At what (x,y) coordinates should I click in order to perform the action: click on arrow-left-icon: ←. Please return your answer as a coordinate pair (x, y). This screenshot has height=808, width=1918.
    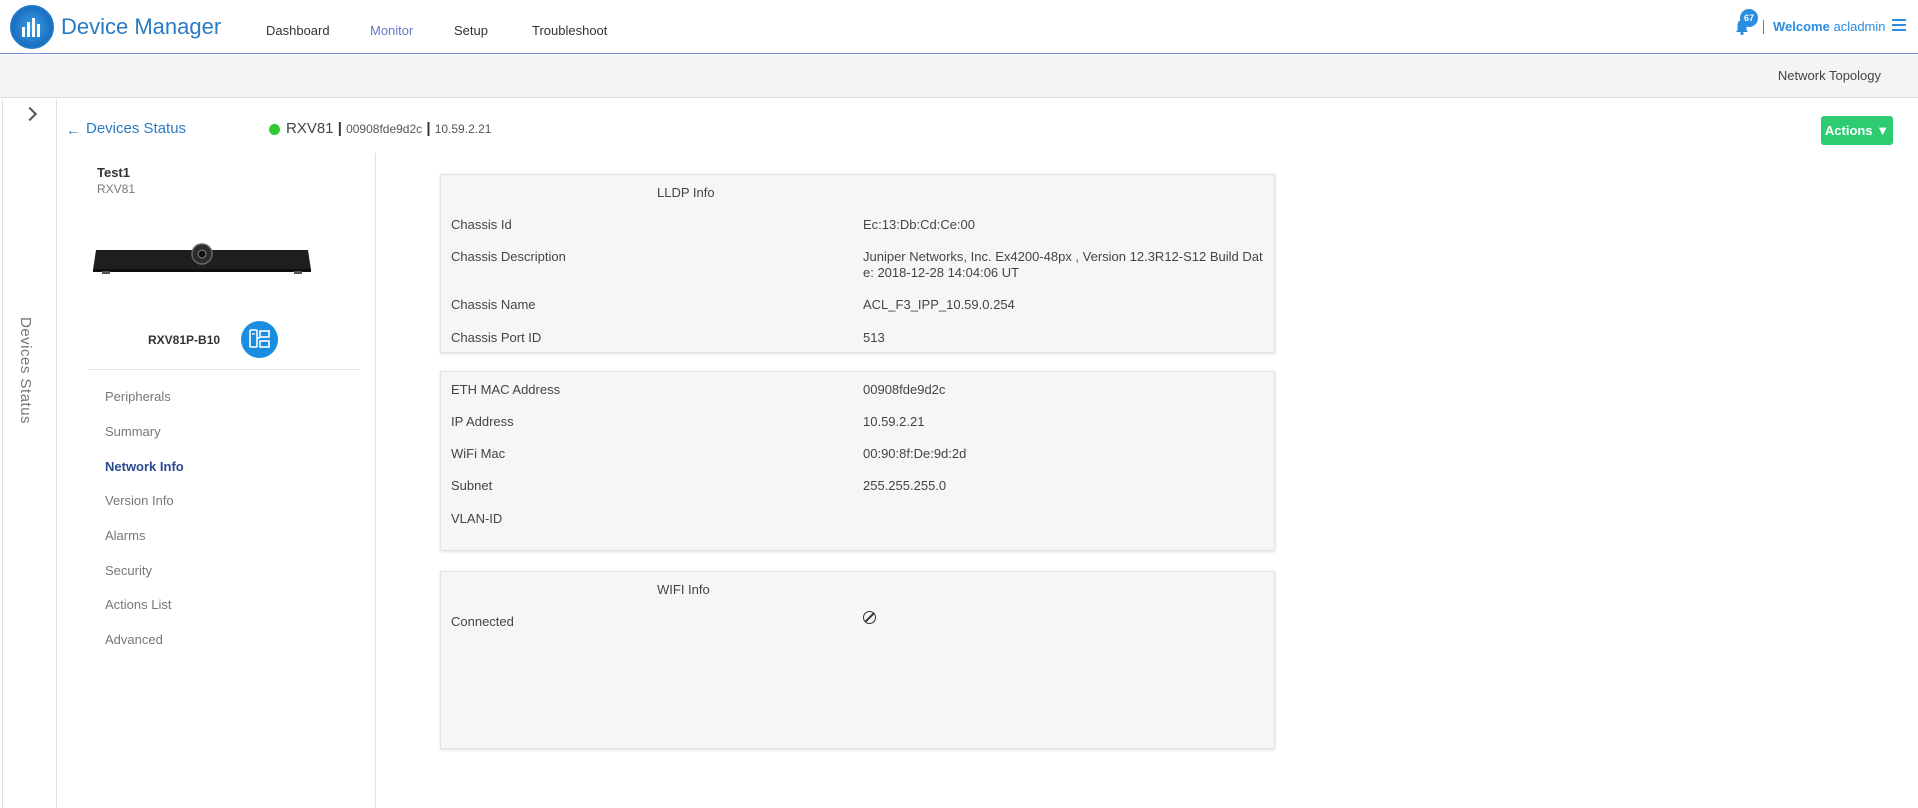
    Looking at the image, I should click on (73, 130).